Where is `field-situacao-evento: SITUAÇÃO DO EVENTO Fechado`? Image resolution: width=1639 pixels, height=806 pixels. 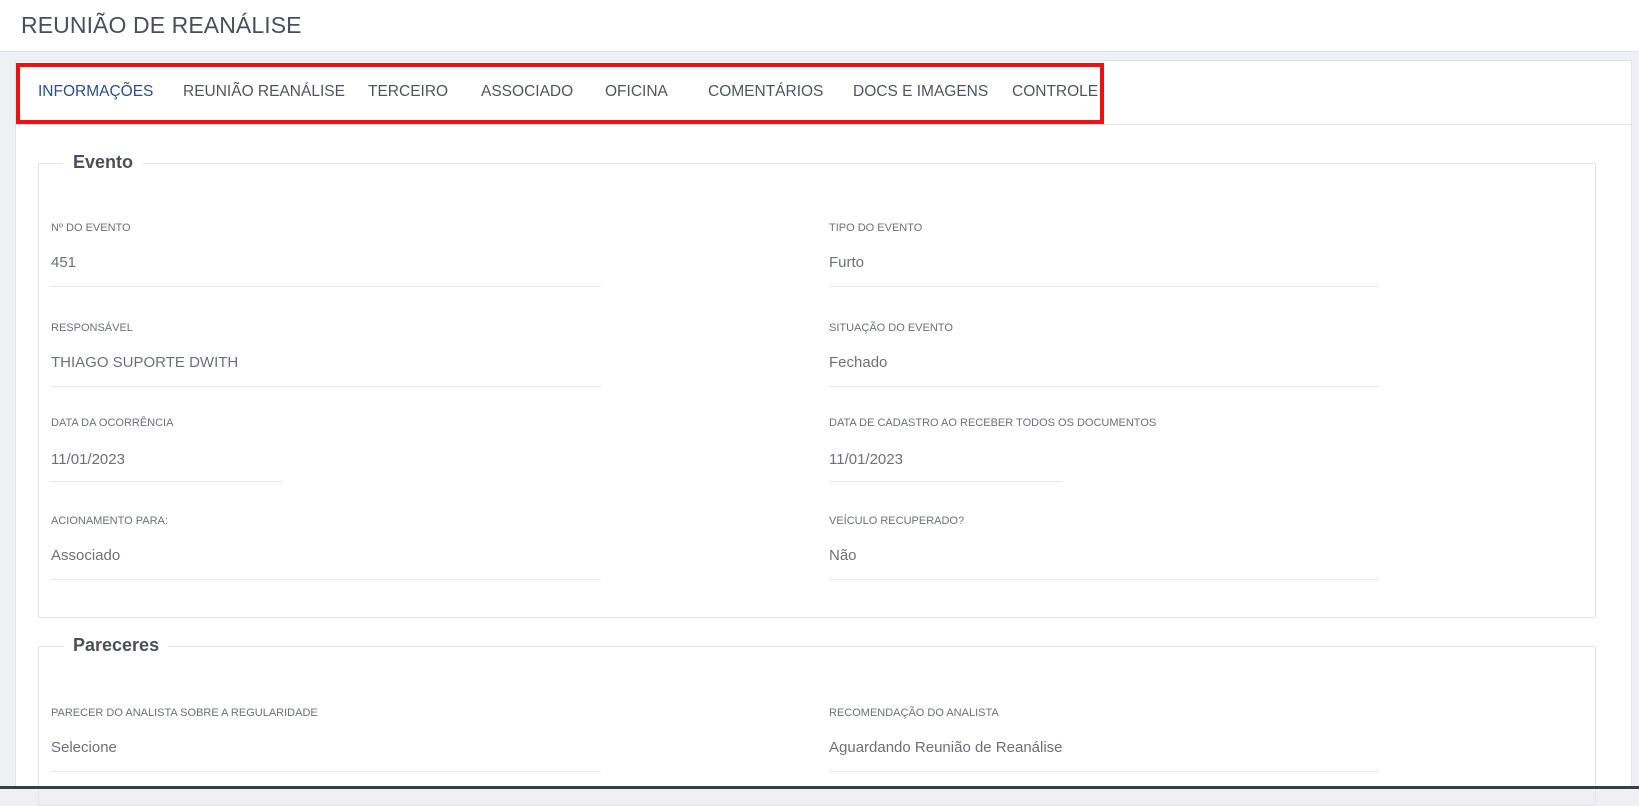
field-situacao-evento: SITUAÇÃO DO EVENTO Fechado is located at coordinates (1104, 354).